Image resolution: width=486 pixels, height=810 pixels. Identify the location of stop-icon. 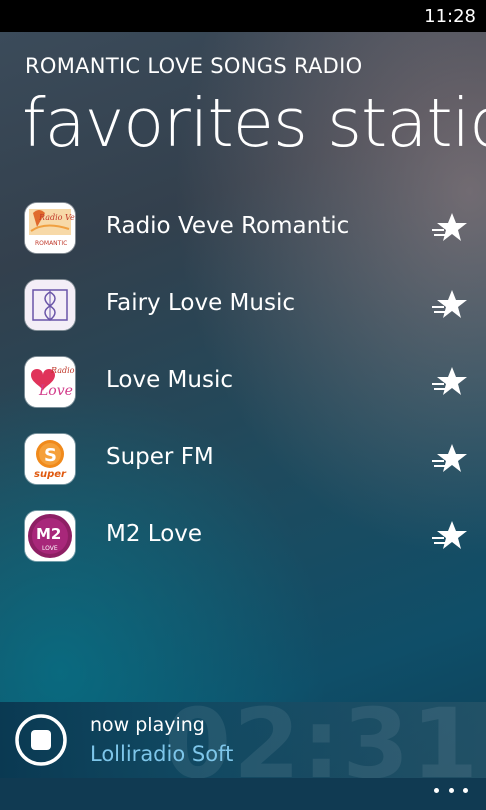
(41, 740).